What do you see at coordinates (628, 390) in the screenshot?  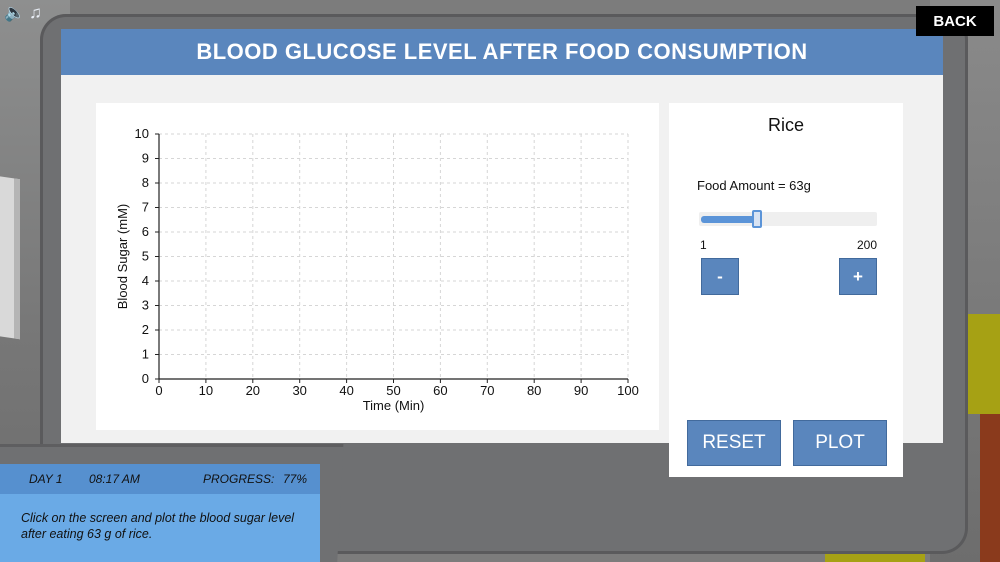 I see `x-tick-label: 100` at bounding box center [628, 390].